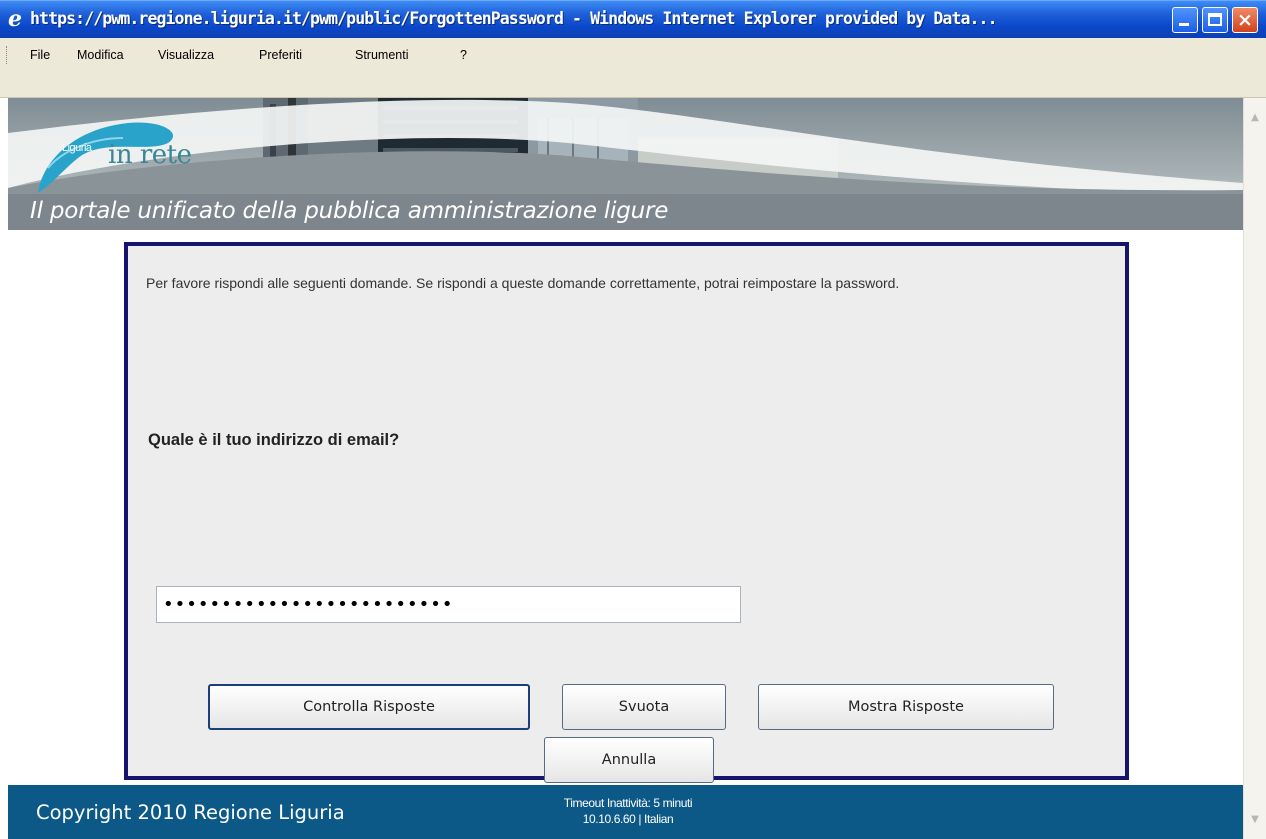 The height and width of the screenshot is (839, 1266). I want to click on menu-modifica: Modifica, so click(100, 55).